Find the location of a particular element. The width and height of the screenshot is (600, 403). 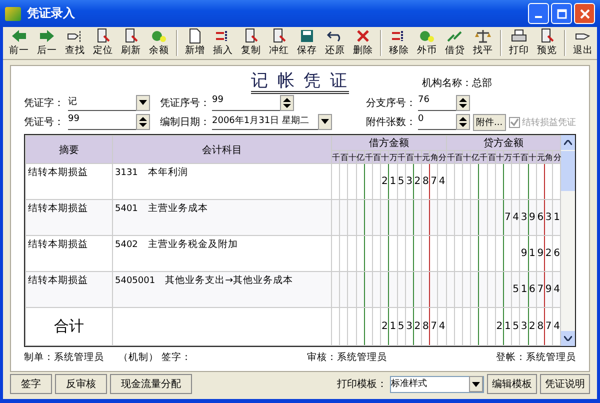

toolbar-button: 余额 is located at coordinates (159, 43).